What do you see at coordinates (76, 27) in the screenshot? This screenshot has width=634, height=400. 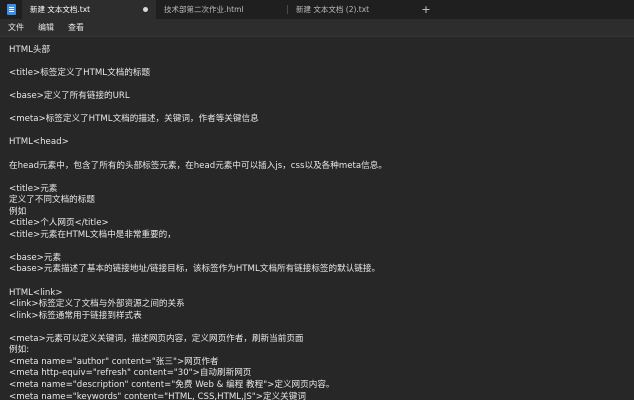 I see `menu-view: 查看` at bounding box center [76, 27].